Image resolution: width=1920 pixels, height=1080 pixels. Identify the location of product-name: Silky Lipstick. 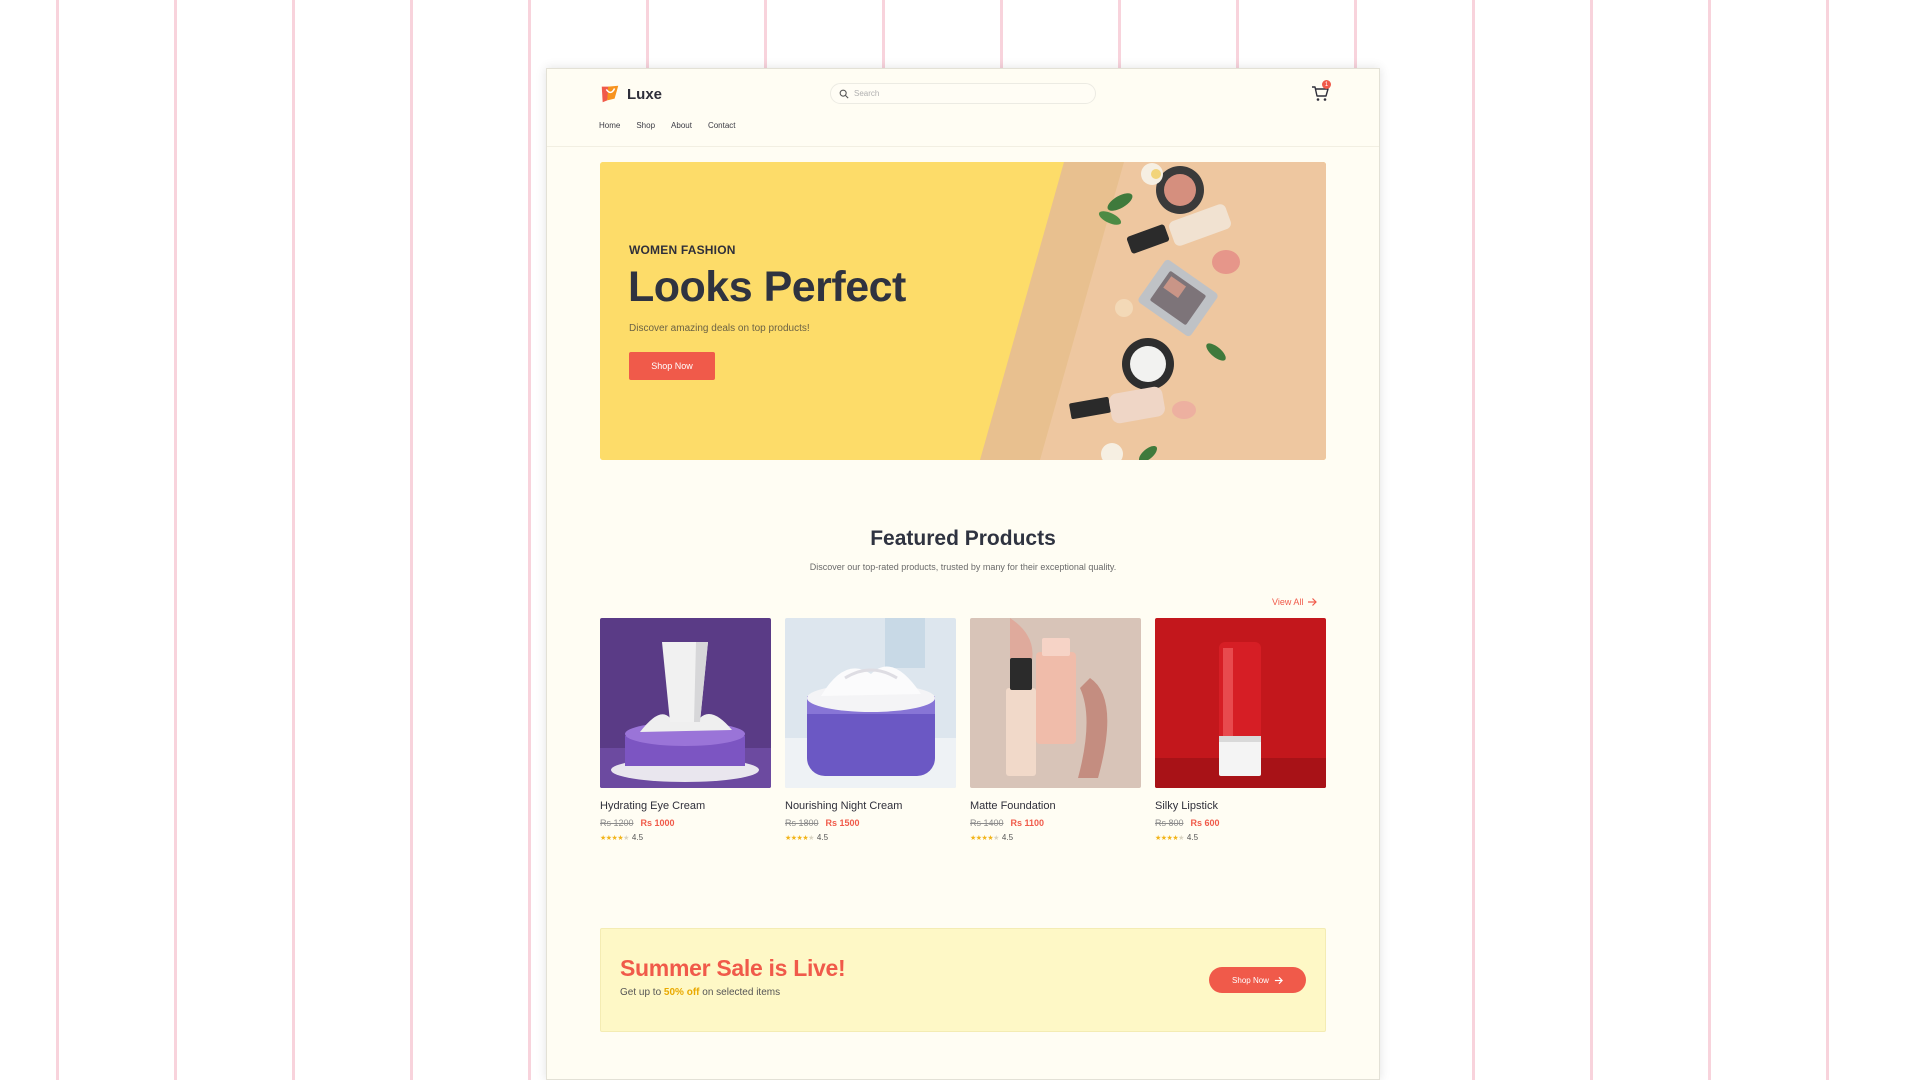
(1240, 806).